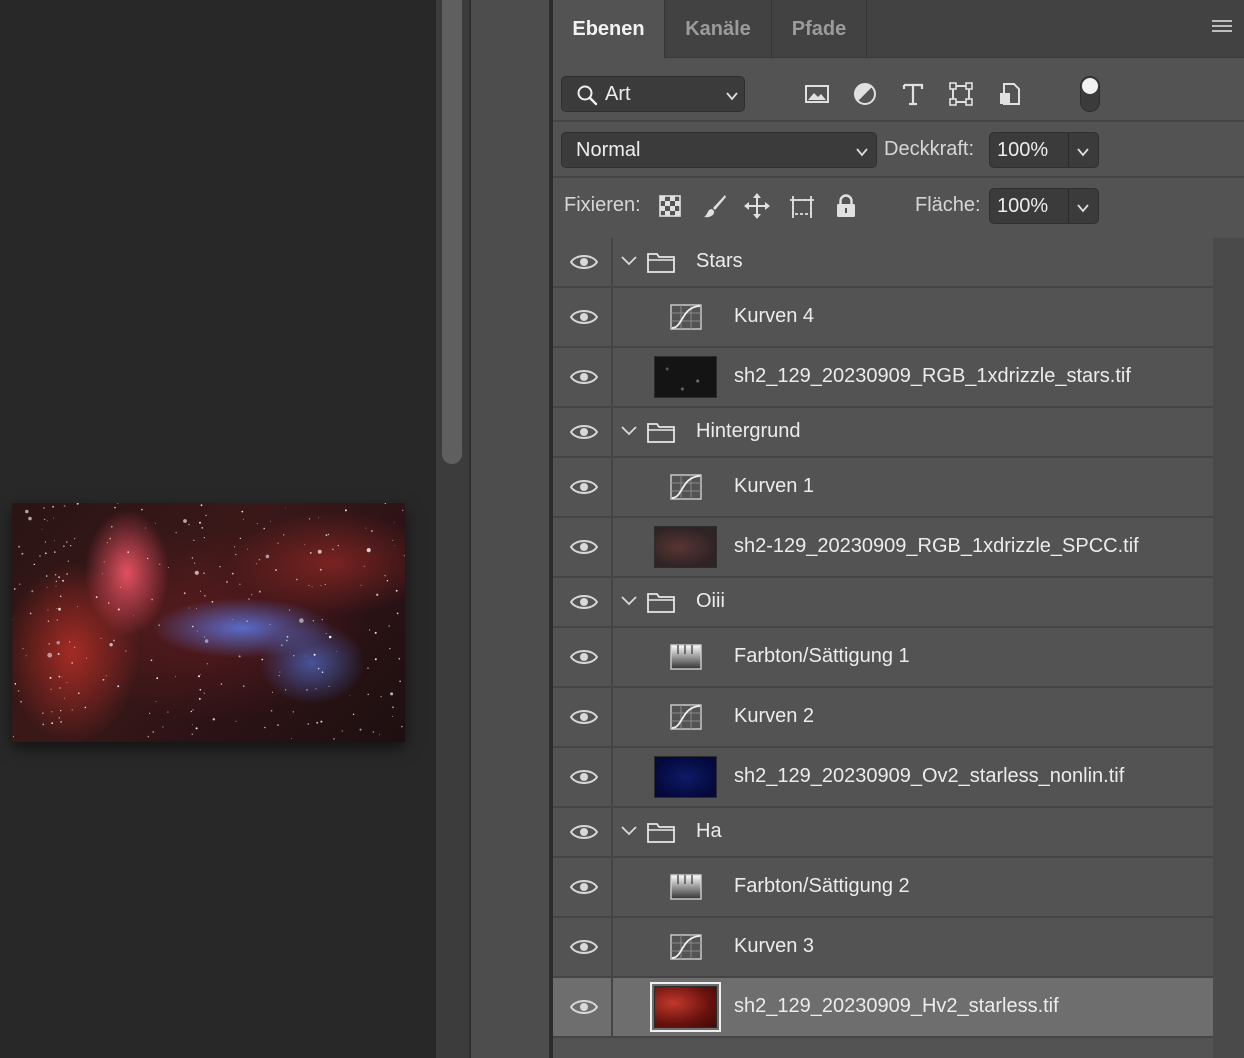 The height and width of the screenshot is (1058, 1244). Describe the element at coordinates (670, 206) in the screenshot. I see `lock-transparent-pixels-icon` at that location.